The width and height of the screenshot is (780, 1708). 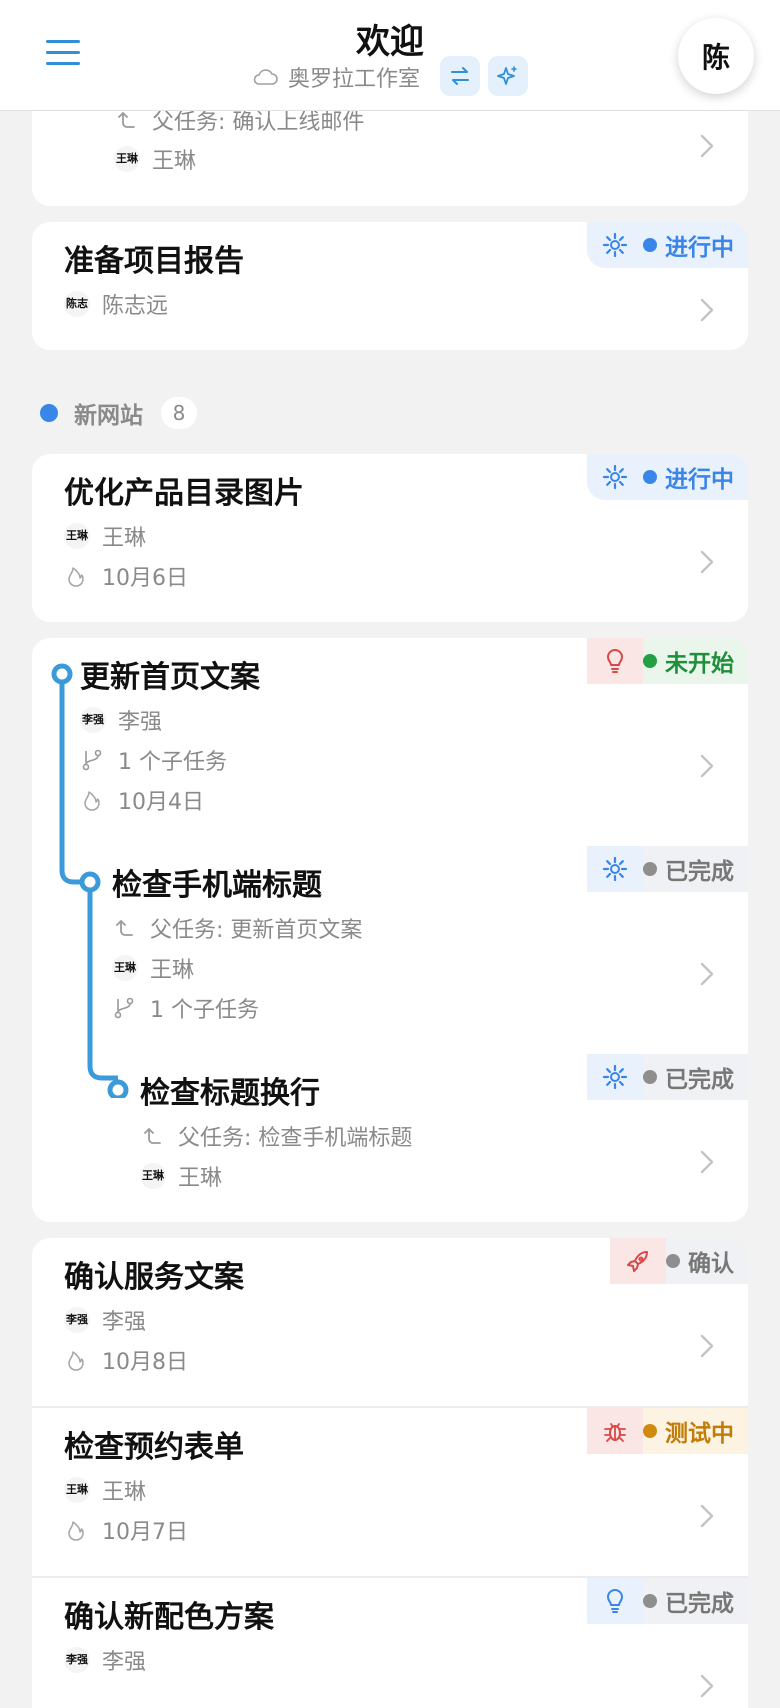 I want to click on task-title: 确认新配色方案, so click(x=169, y=1617).